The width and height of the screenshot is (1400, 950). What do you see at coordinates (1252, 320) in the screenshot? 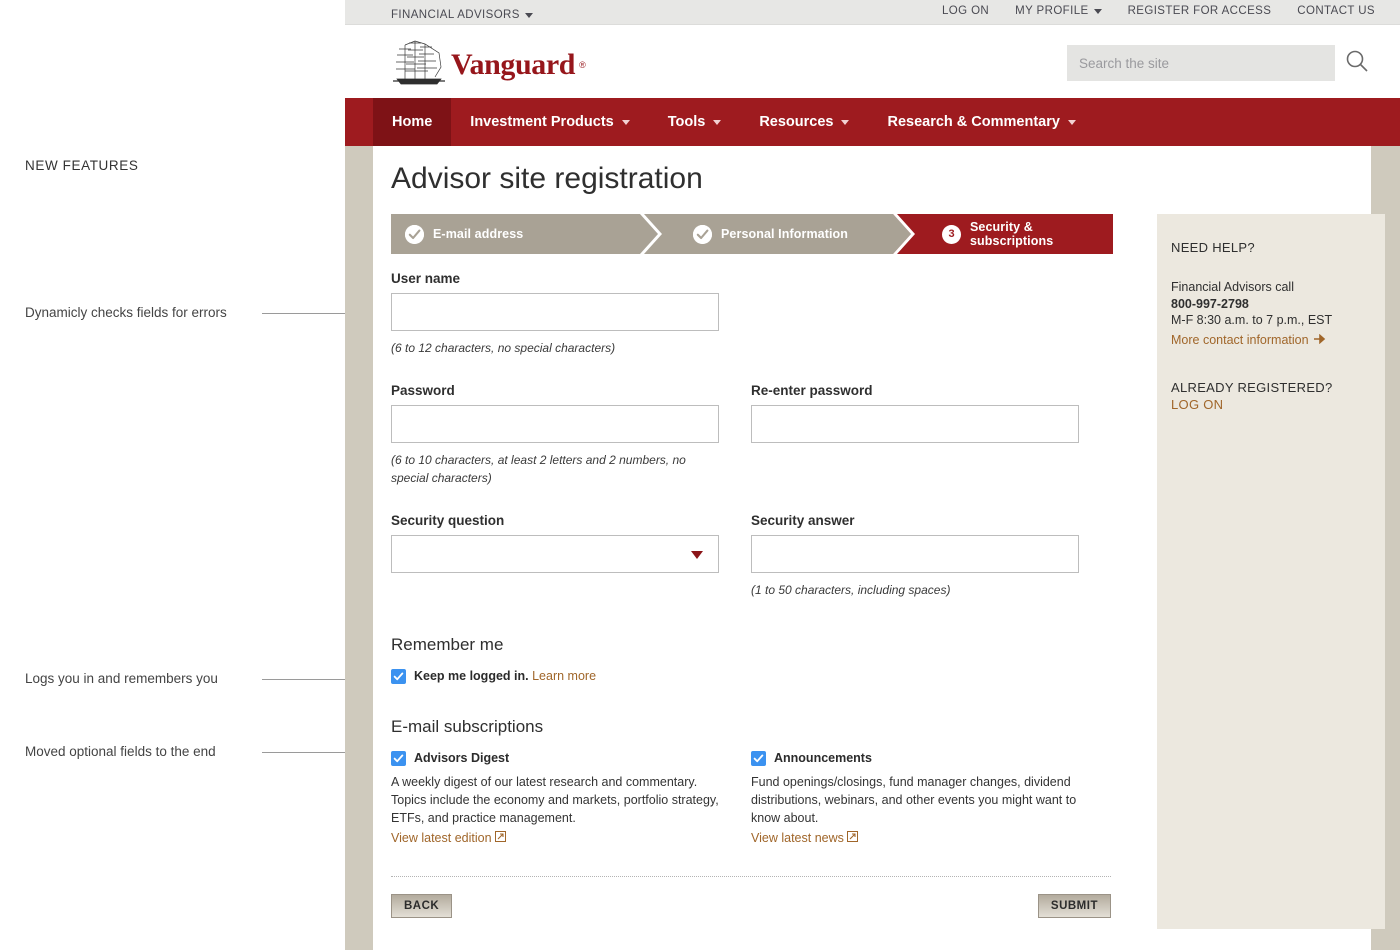
I see `support-hours: M-F 8:30 a.m. to 7 p.m., EST` at bounding box center [1252, 320].